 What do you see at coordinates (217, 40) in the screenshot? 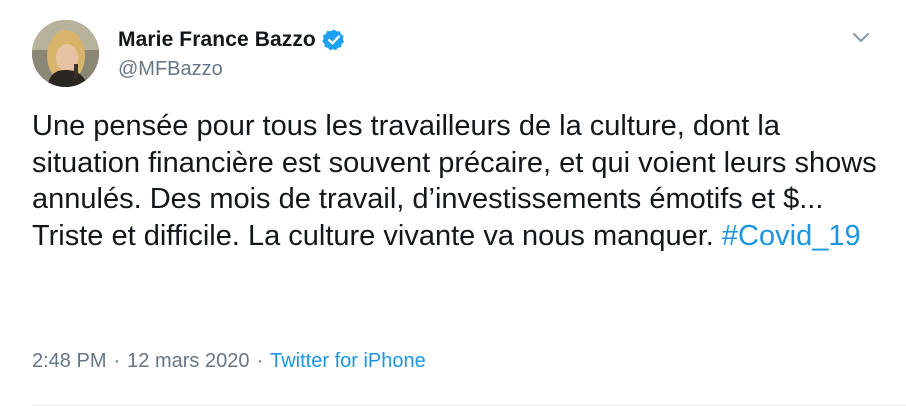
I see `display-name: Marie France Bazzo` at bounding box center [217, 40].